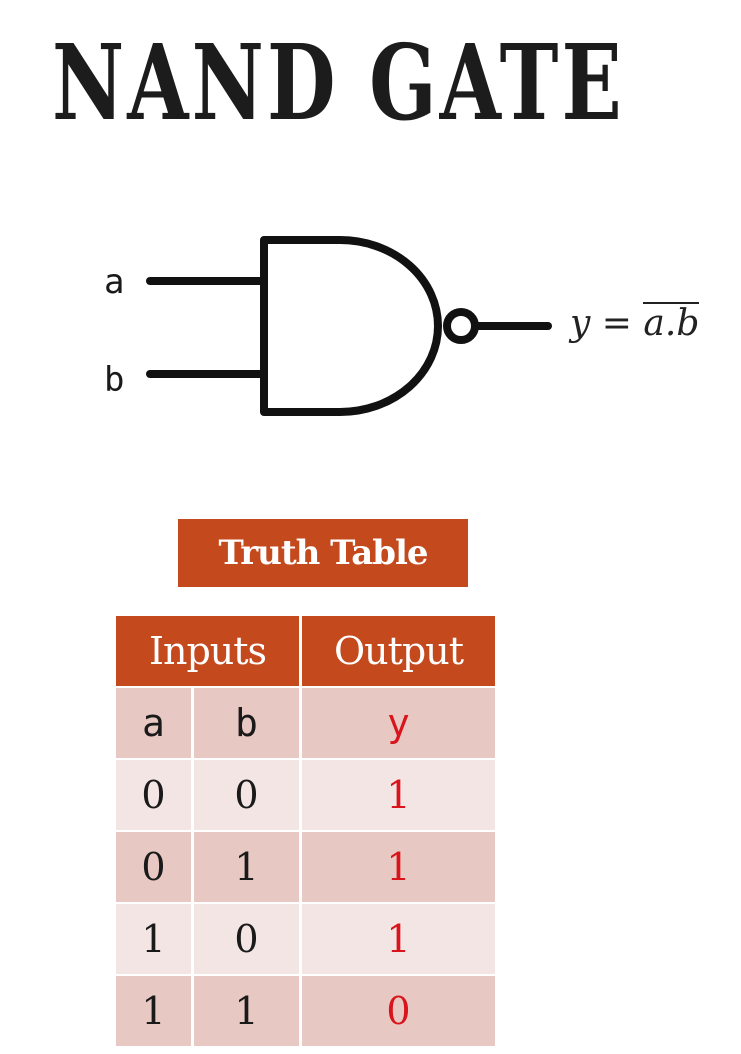 Image resolution: width=741 pixels, height=1054 pixels. I want to click on column-a: a, so click(153, 723).